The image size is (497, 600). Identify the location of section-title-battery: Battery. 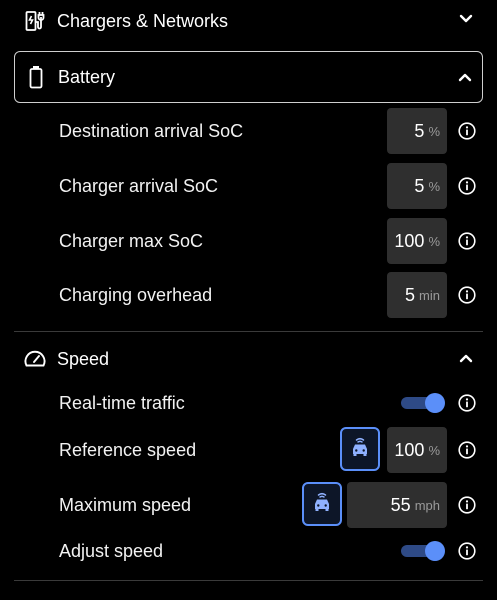
(87, 77).